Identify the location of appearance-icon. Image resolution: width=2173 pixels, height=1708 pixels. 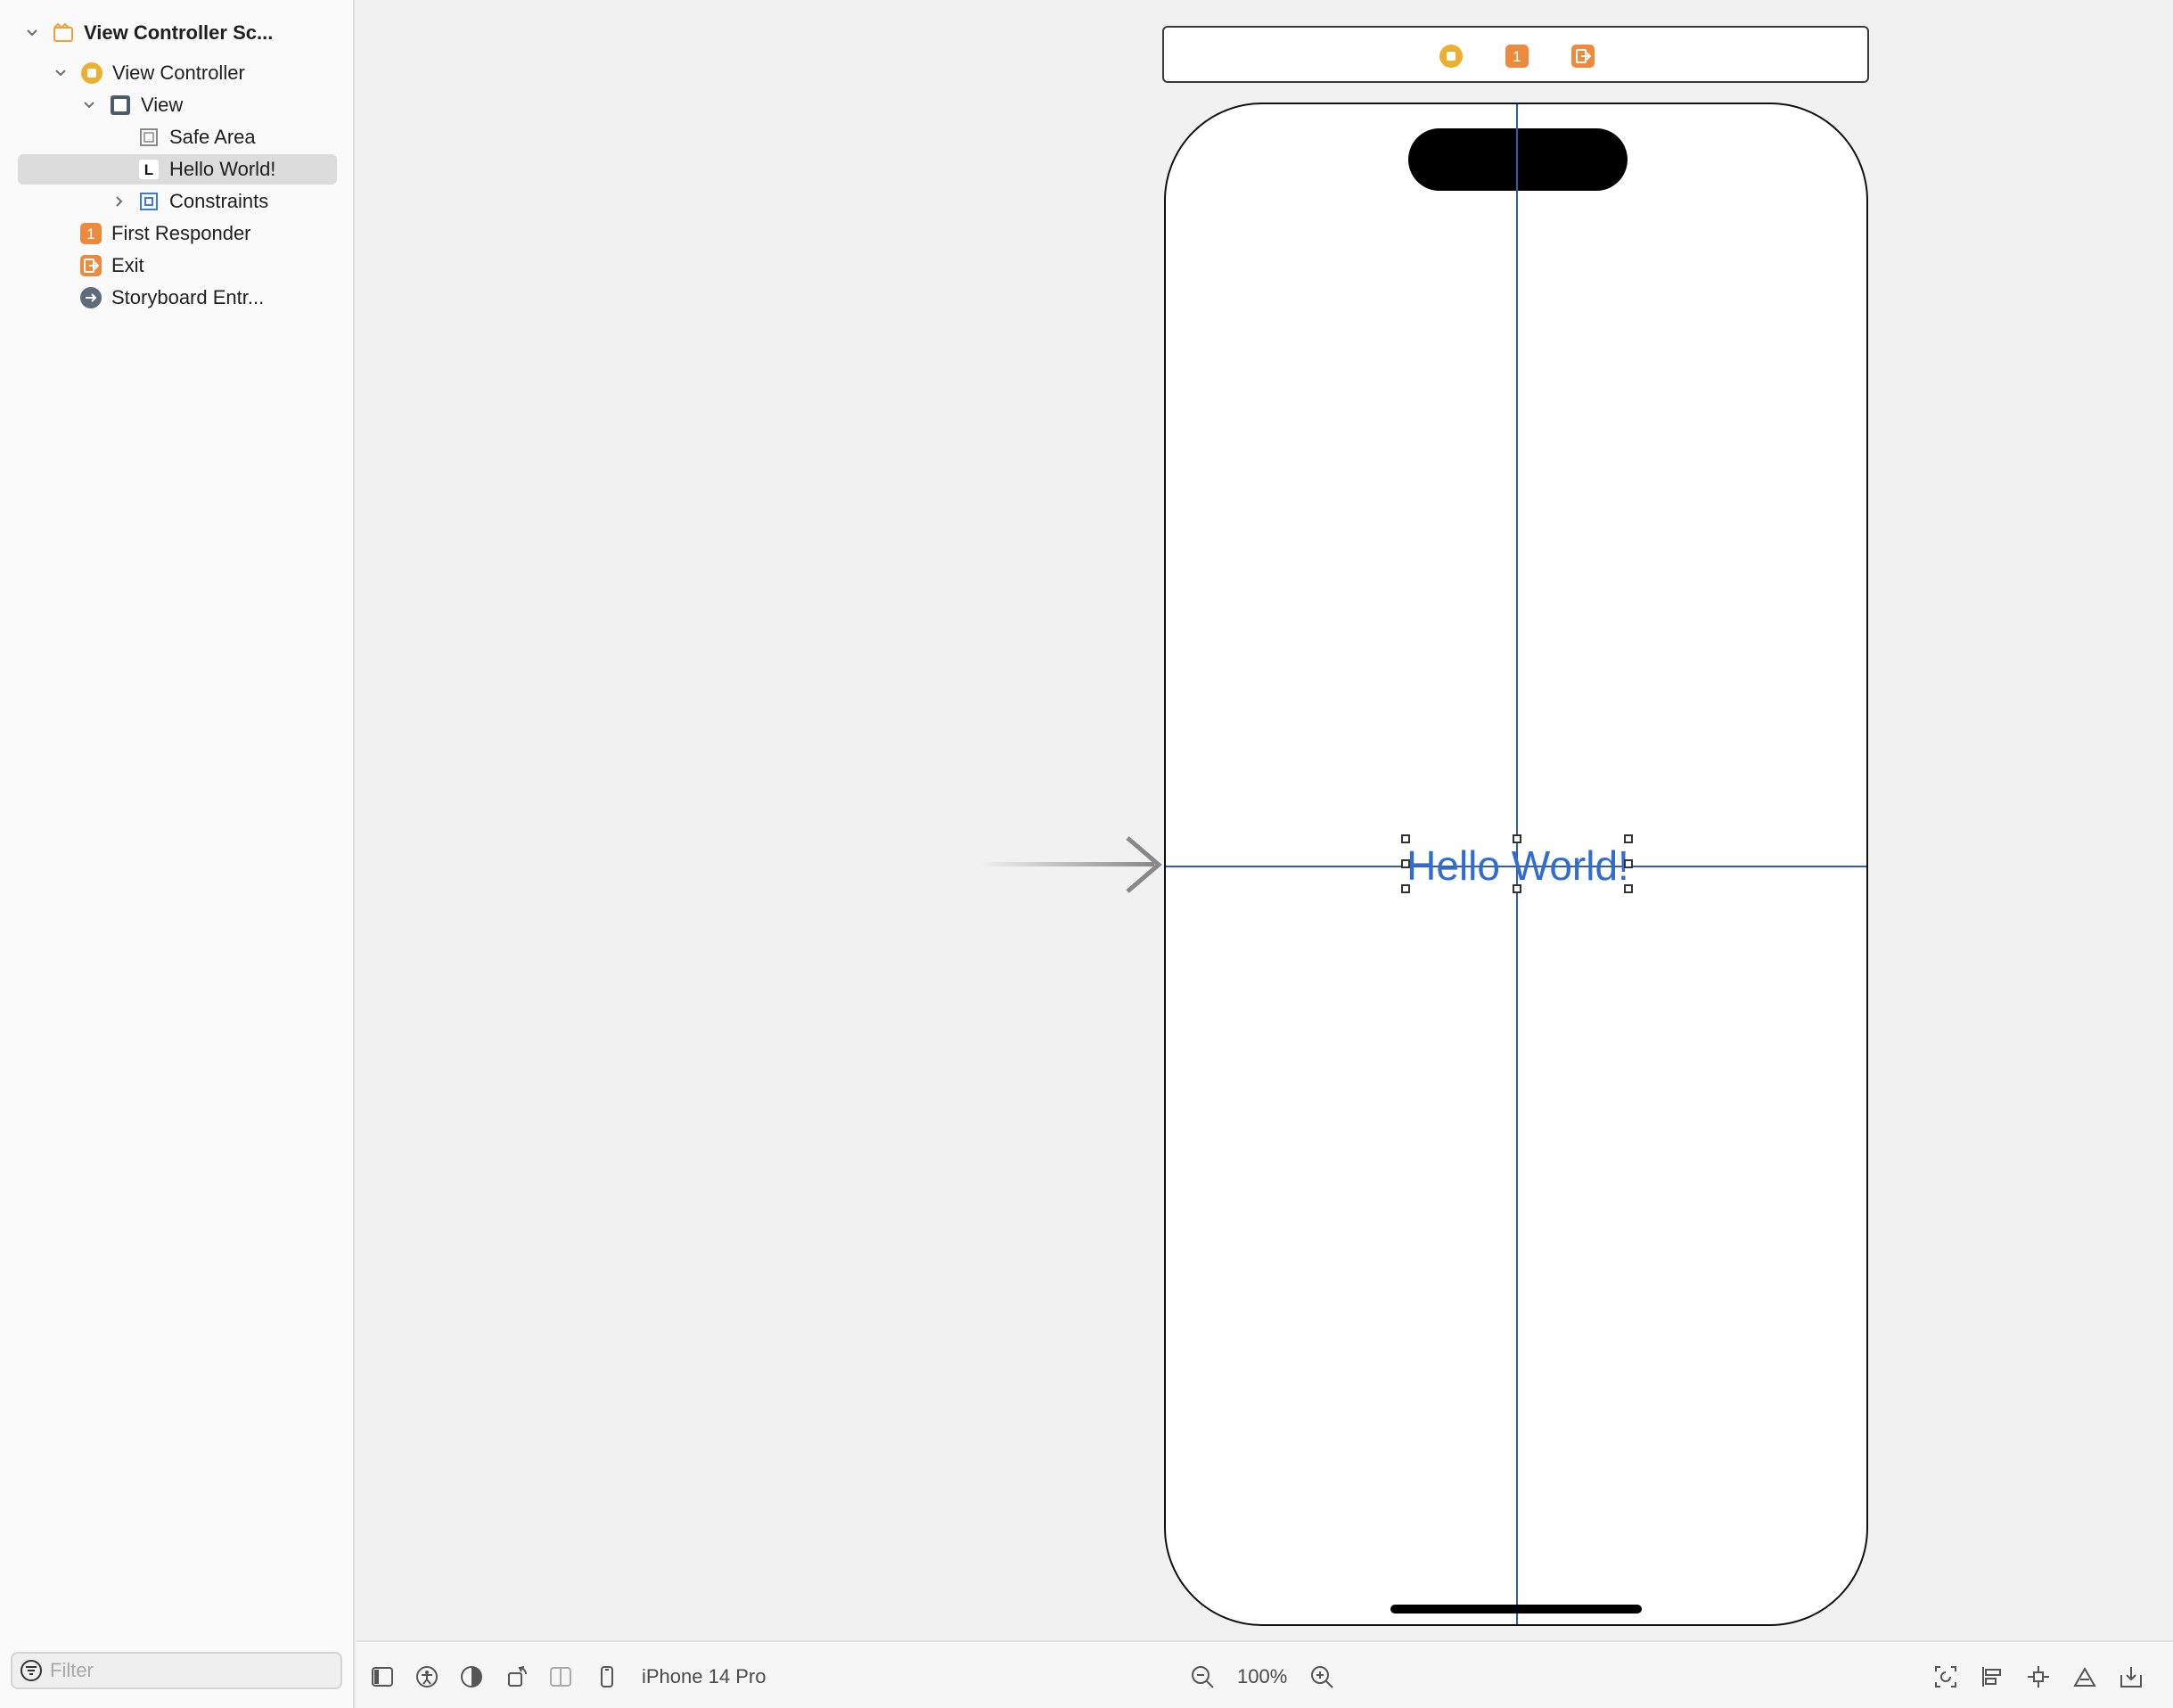
(471, 1676).